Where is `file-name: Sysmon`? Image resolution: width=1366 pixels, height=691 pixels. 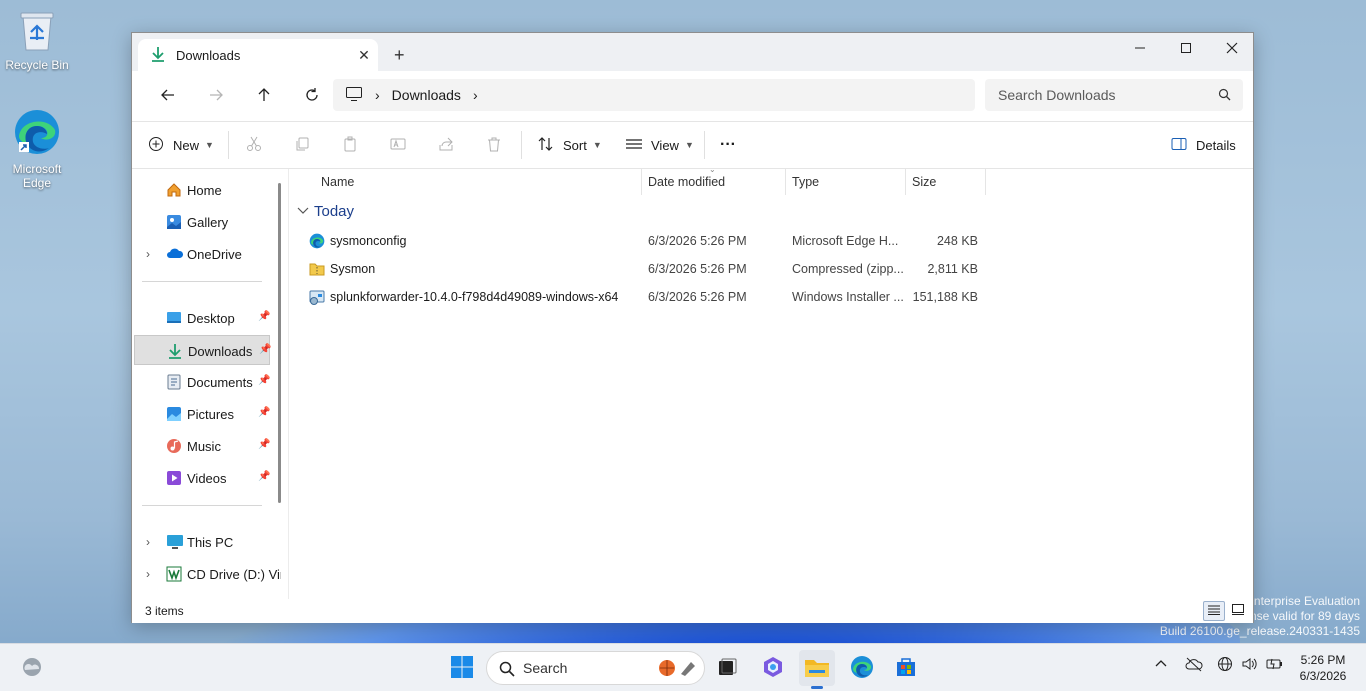 file-name: Sysmon is located at coordinates (353, 269).